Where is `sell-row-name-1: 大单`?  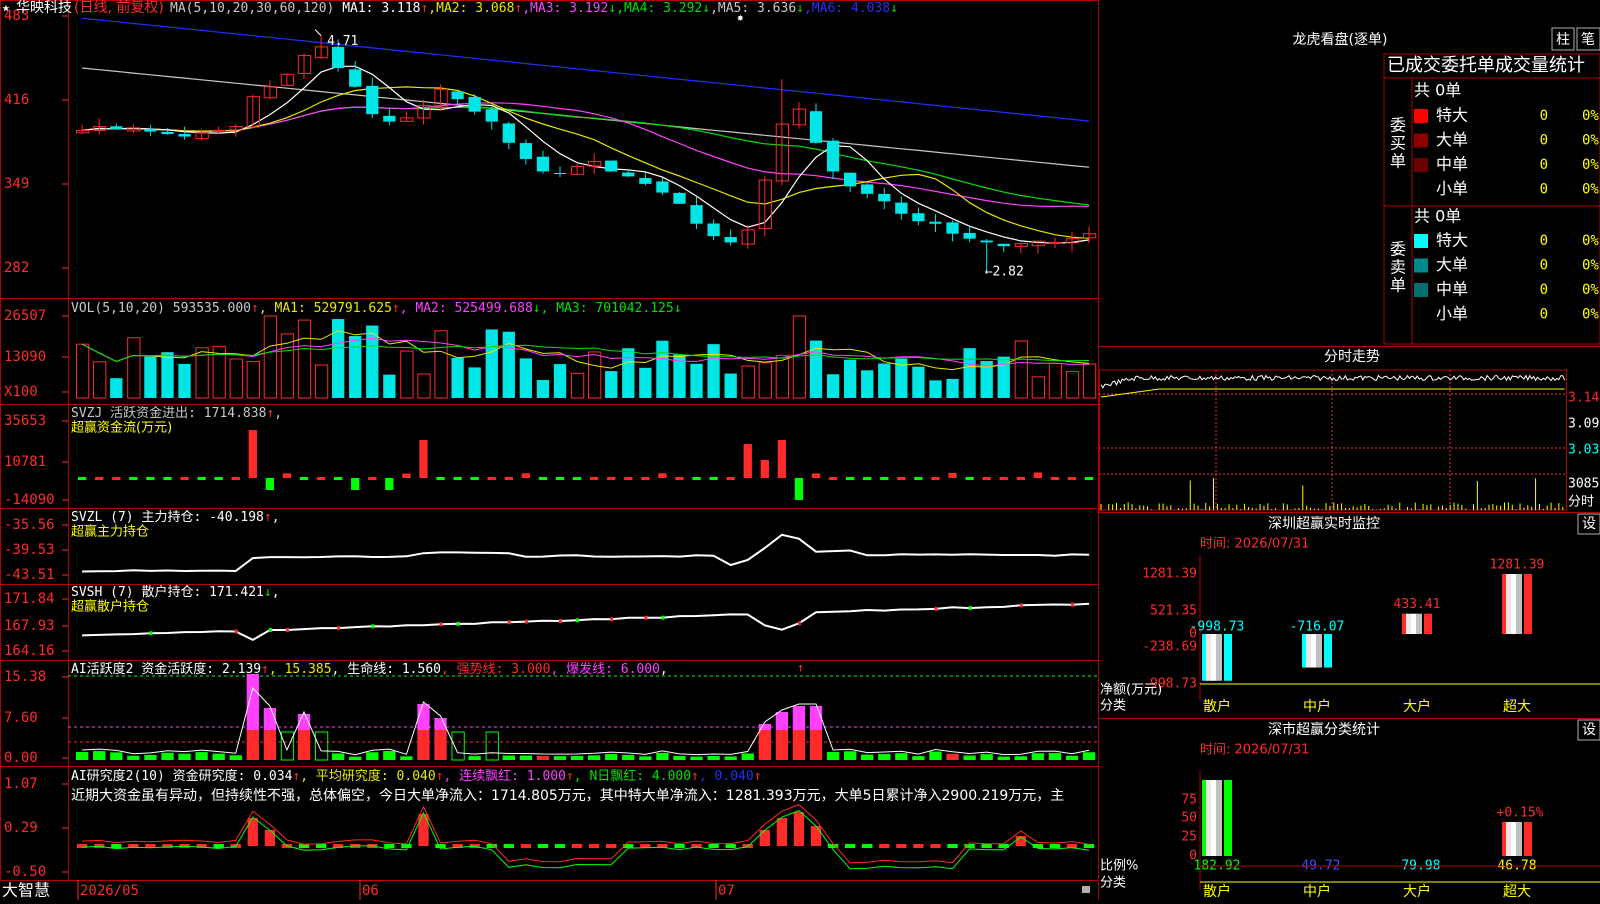
sell-row-name-1: 大单 is located at coordinates (1452, 264).